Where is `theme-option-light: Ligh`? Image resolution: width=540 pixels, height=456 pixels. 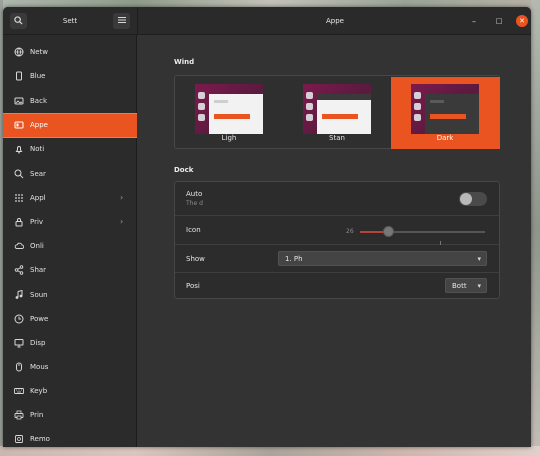
theme-option-light: Ligh is located at coordinates (229, 113).